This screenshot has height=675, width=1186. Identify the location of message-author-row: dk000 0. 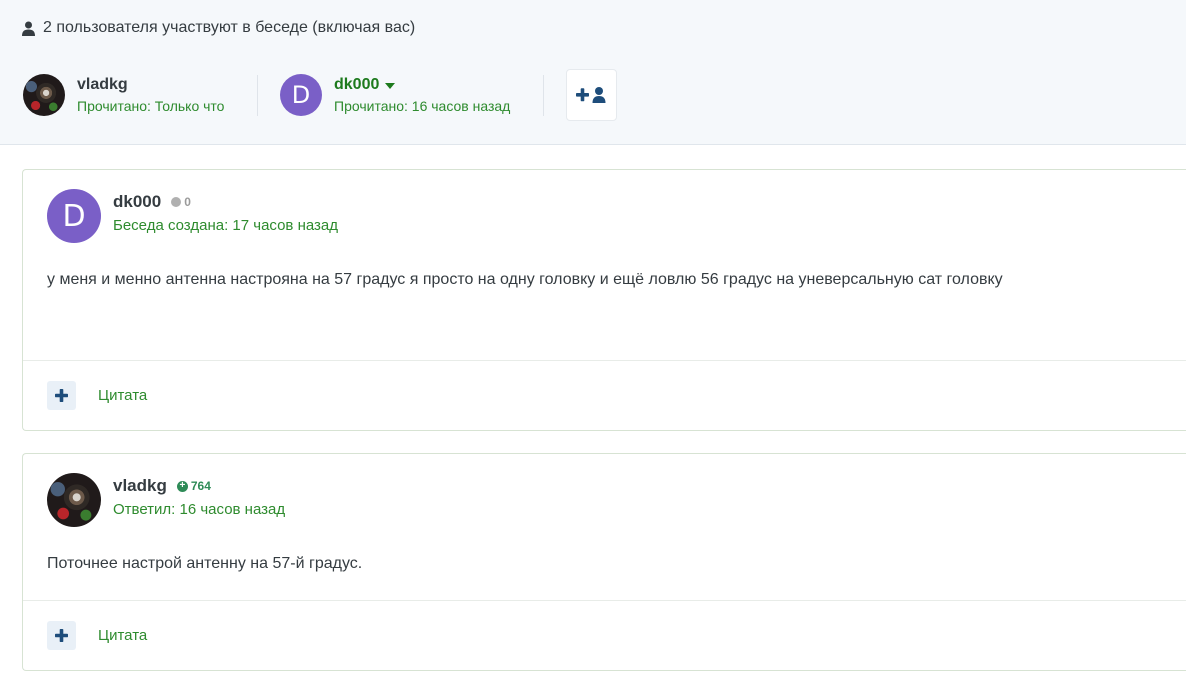
(152, 202).